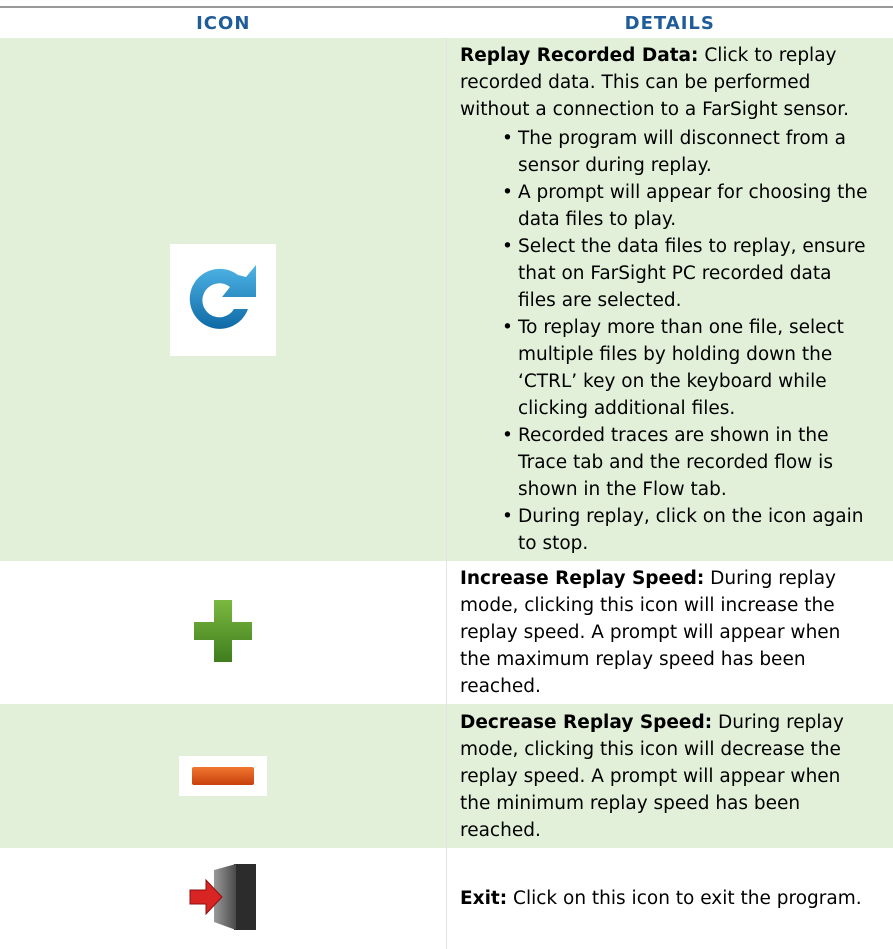 The width and height of the screenshot is (893, 949). I want to click on header-row: ICON DETAILS, so click(446, 23).